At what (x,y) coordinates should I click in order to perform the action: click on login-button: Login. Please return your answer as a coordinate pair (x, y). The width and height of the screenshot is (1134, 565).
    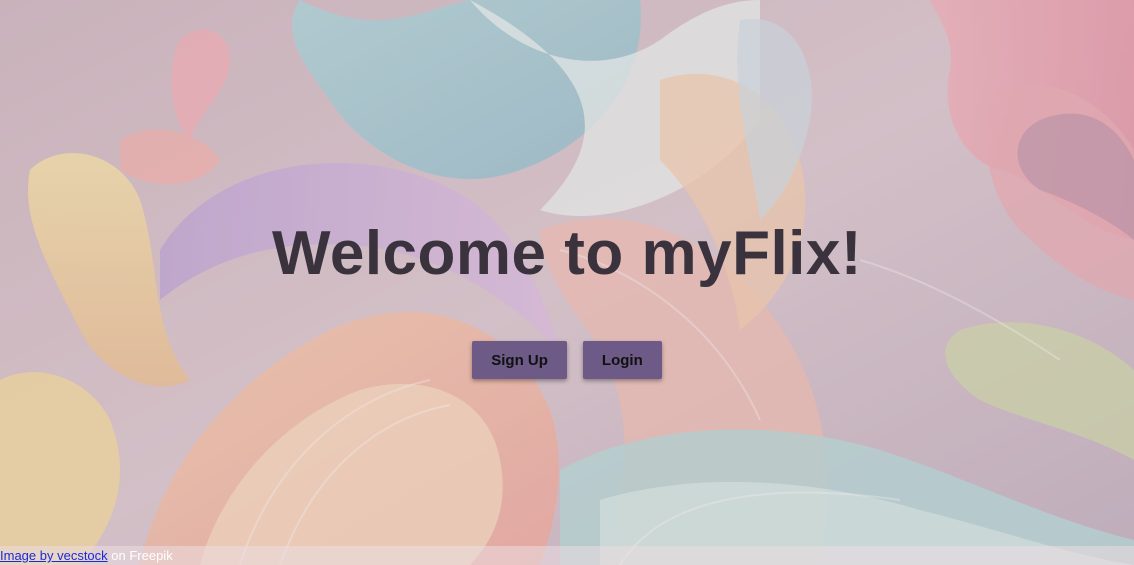
    Looking at the image, I should click on (622, 360).